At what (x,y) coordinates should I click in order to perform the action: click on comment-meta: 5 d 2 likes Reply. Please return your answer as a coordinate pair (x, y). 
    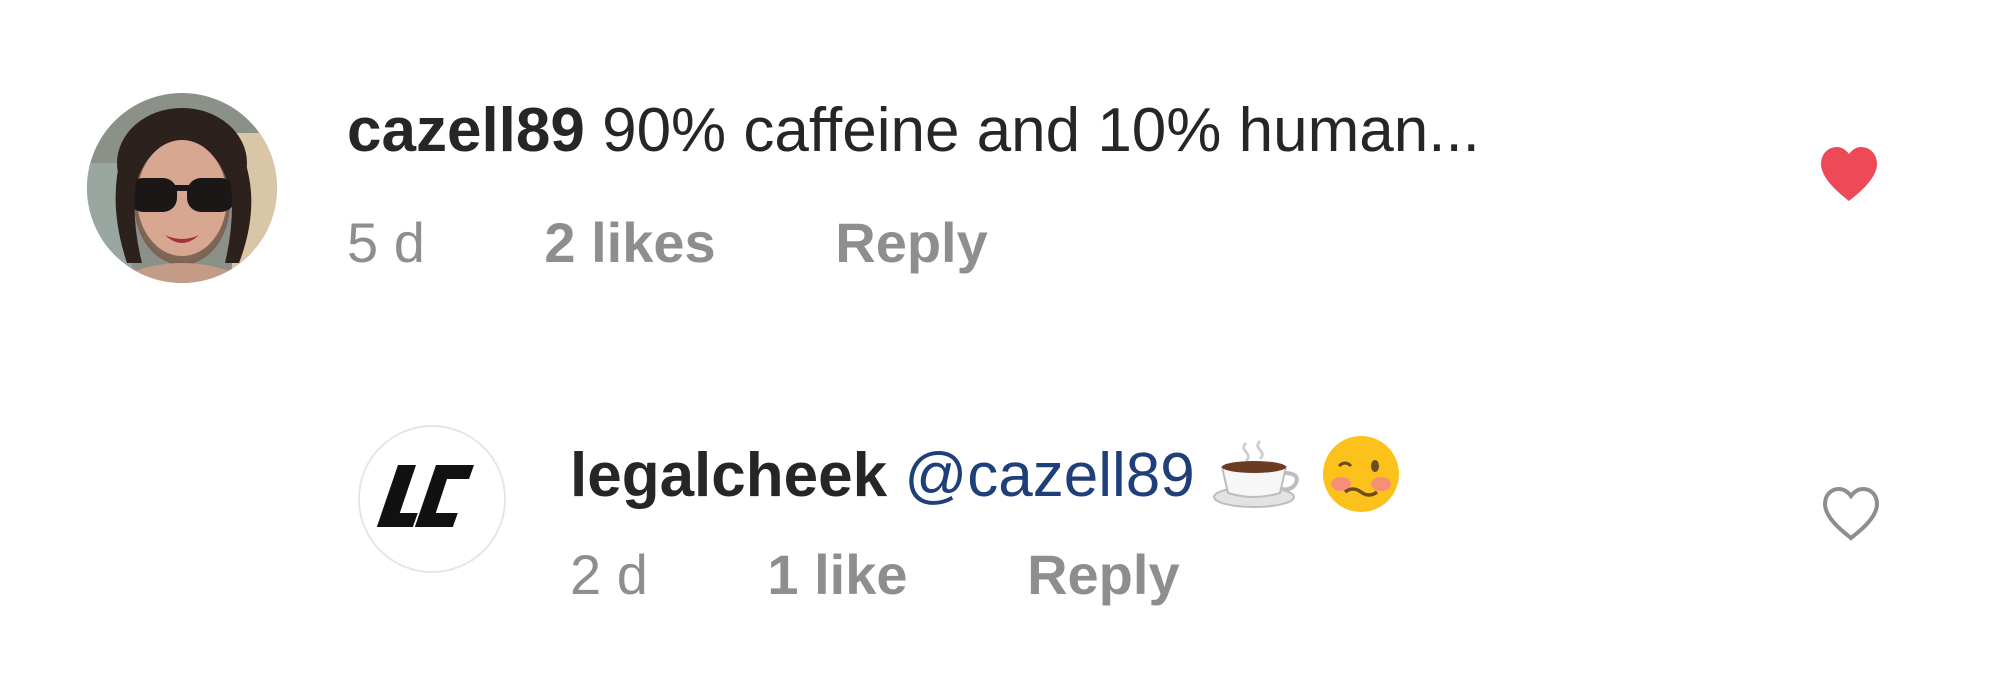
    Looking at the image, I should click on (667, 243).